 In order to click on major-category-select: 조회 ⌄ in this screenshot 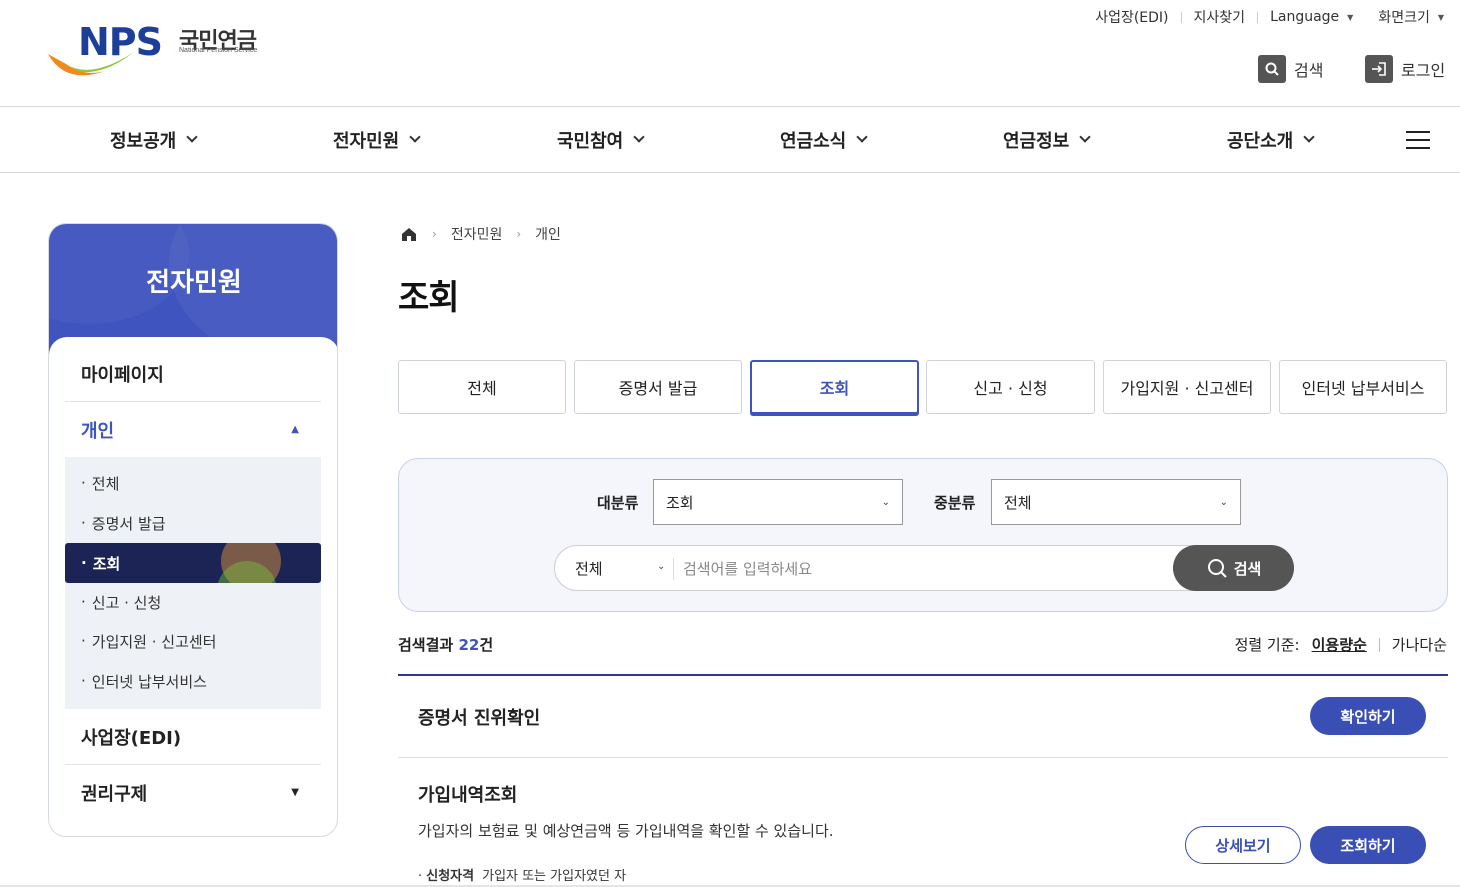, I will do `click(778, 502)`.